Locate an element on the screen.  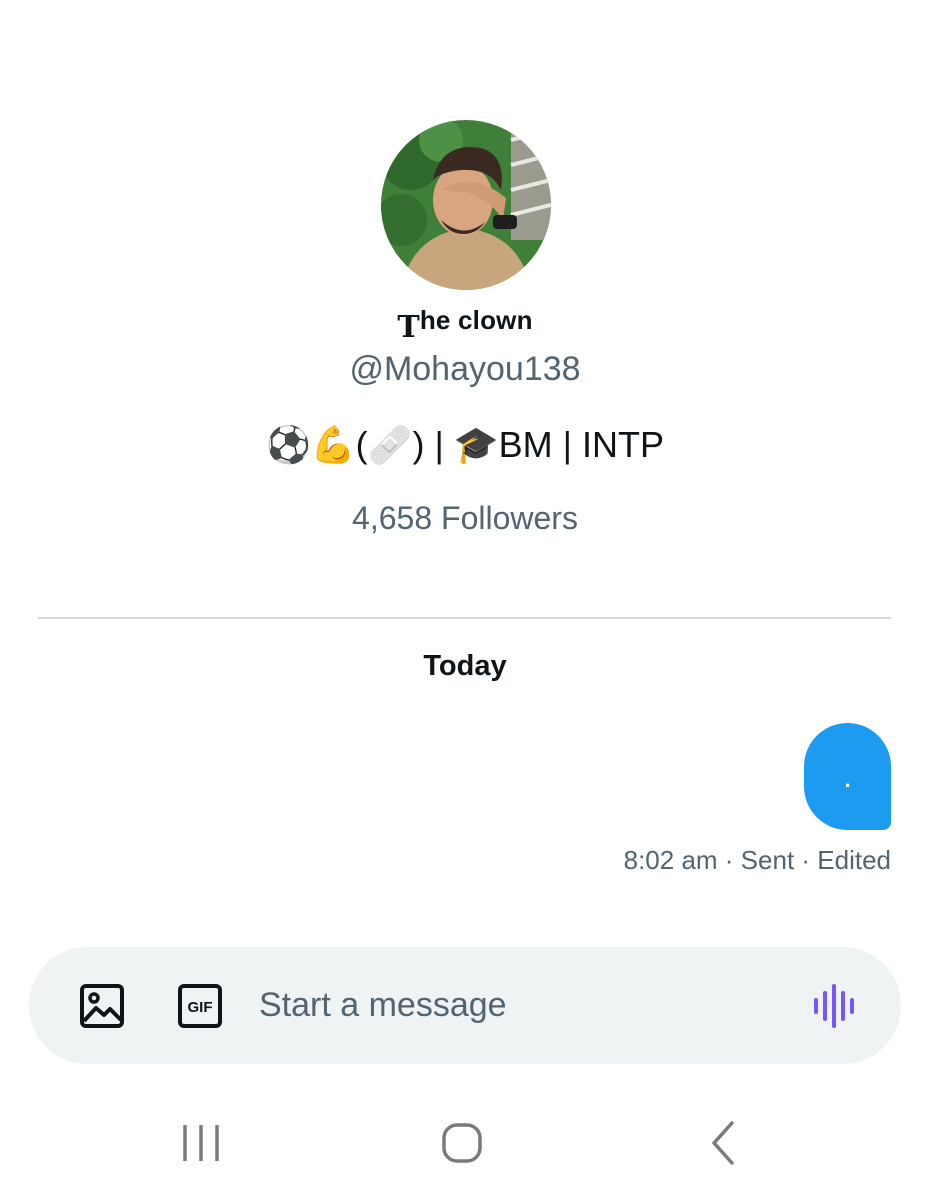
message-meta: 8:02 am · Sent · Edited is located at coordinates (757, 860).